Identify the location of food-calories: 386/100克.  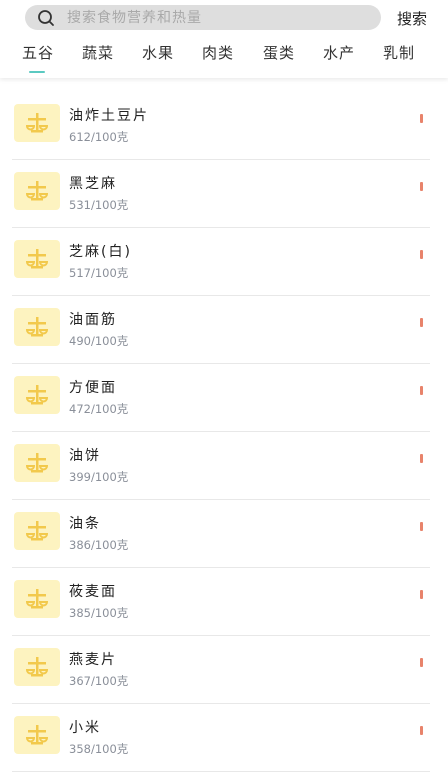
(99, 545).